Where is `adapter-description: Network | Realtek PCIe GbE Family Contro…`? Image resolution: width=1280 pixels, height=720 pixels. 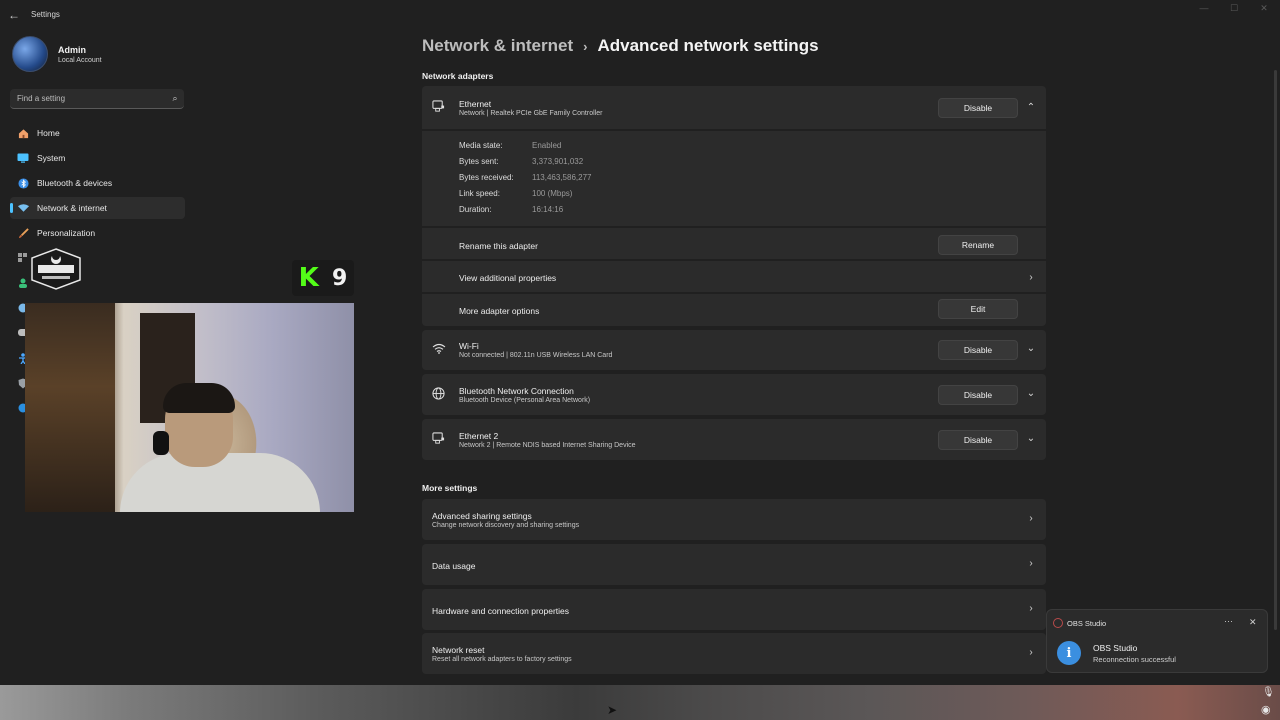
adapter-description: Network | Realtek PCIe GbE Family Contro… is located at coordinates (531, 113).